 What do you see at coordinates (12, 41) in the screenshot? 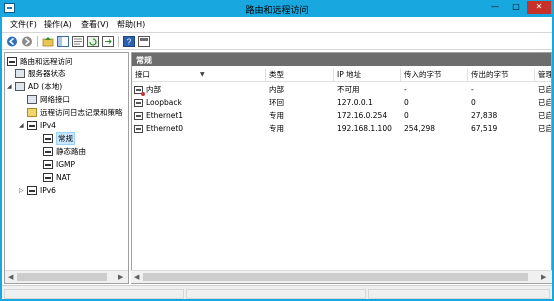
I see `back-icon` at bounding box center [12, 41].